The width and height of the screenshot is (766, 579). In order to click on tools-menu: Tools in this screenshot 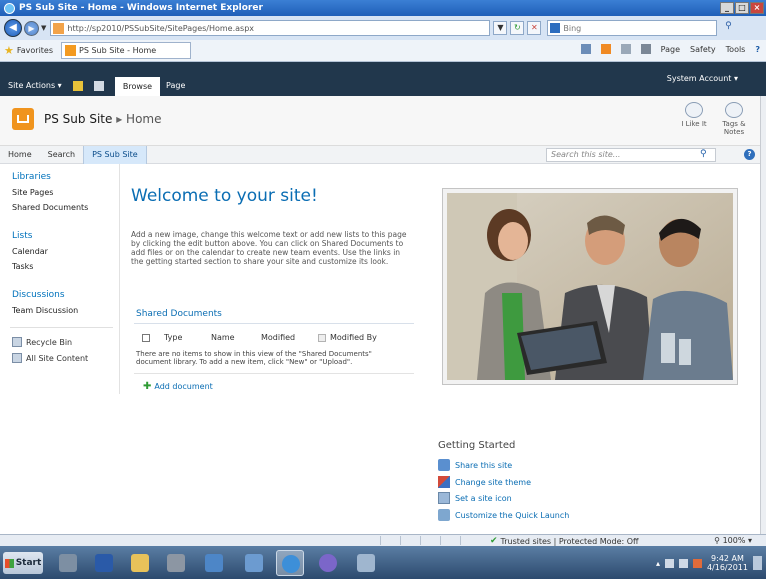, I will do `click(736, 49)`.